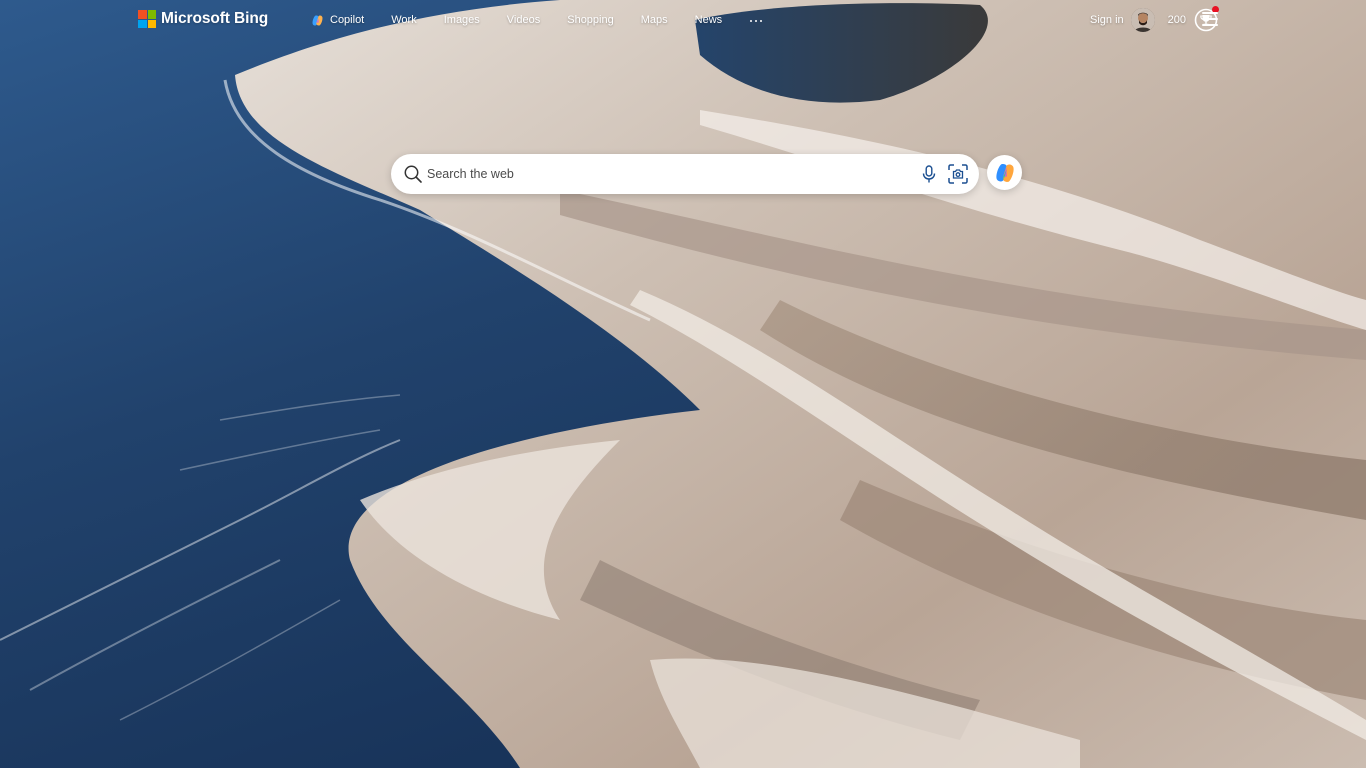  What do you see at coordinates (654, 20) in the screenshot?
I see `nav-item-maps: Maps` at bounding box center [654, 20].